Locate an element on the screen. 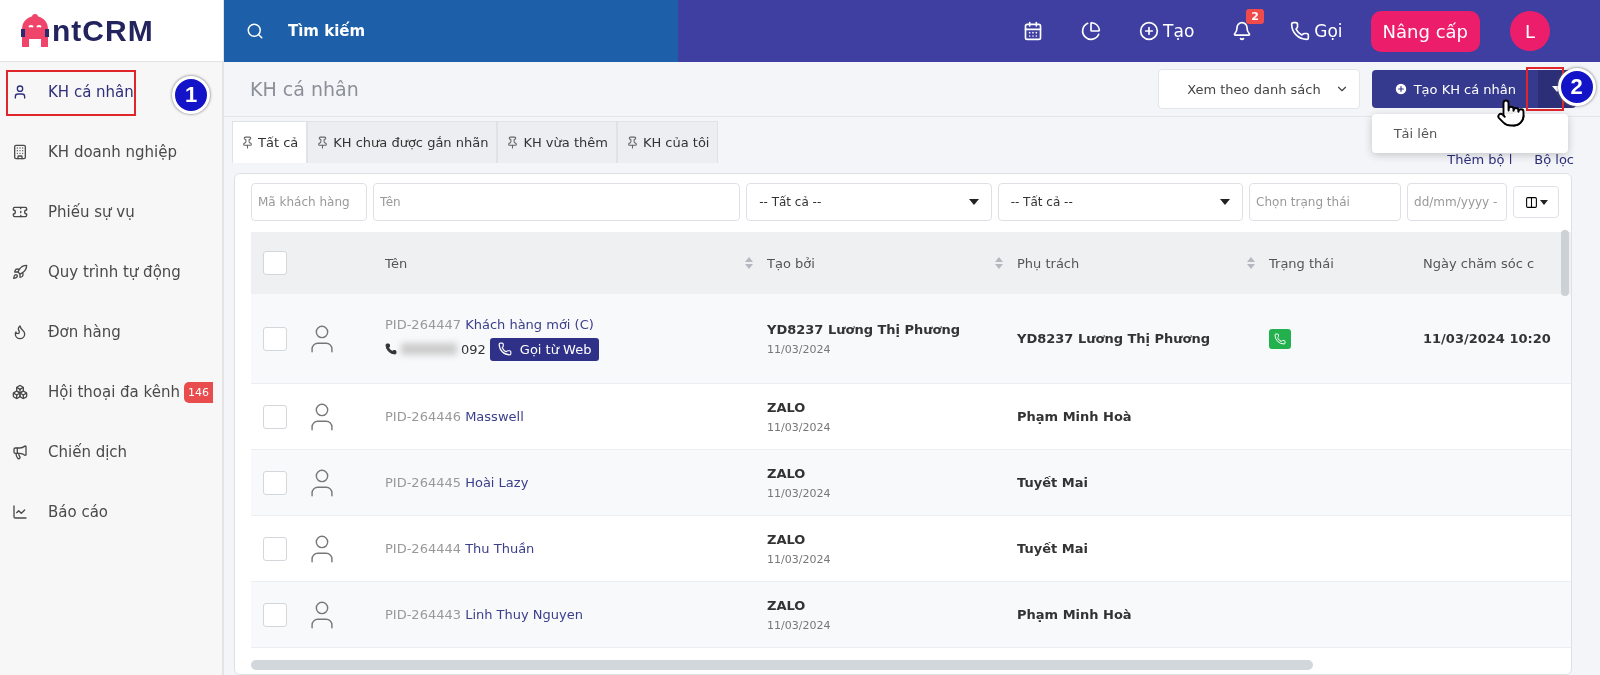 This screenshot has width=1600, height=675. sidebar-item: KH doanh nghiệp is located at coordinates (111, 152).